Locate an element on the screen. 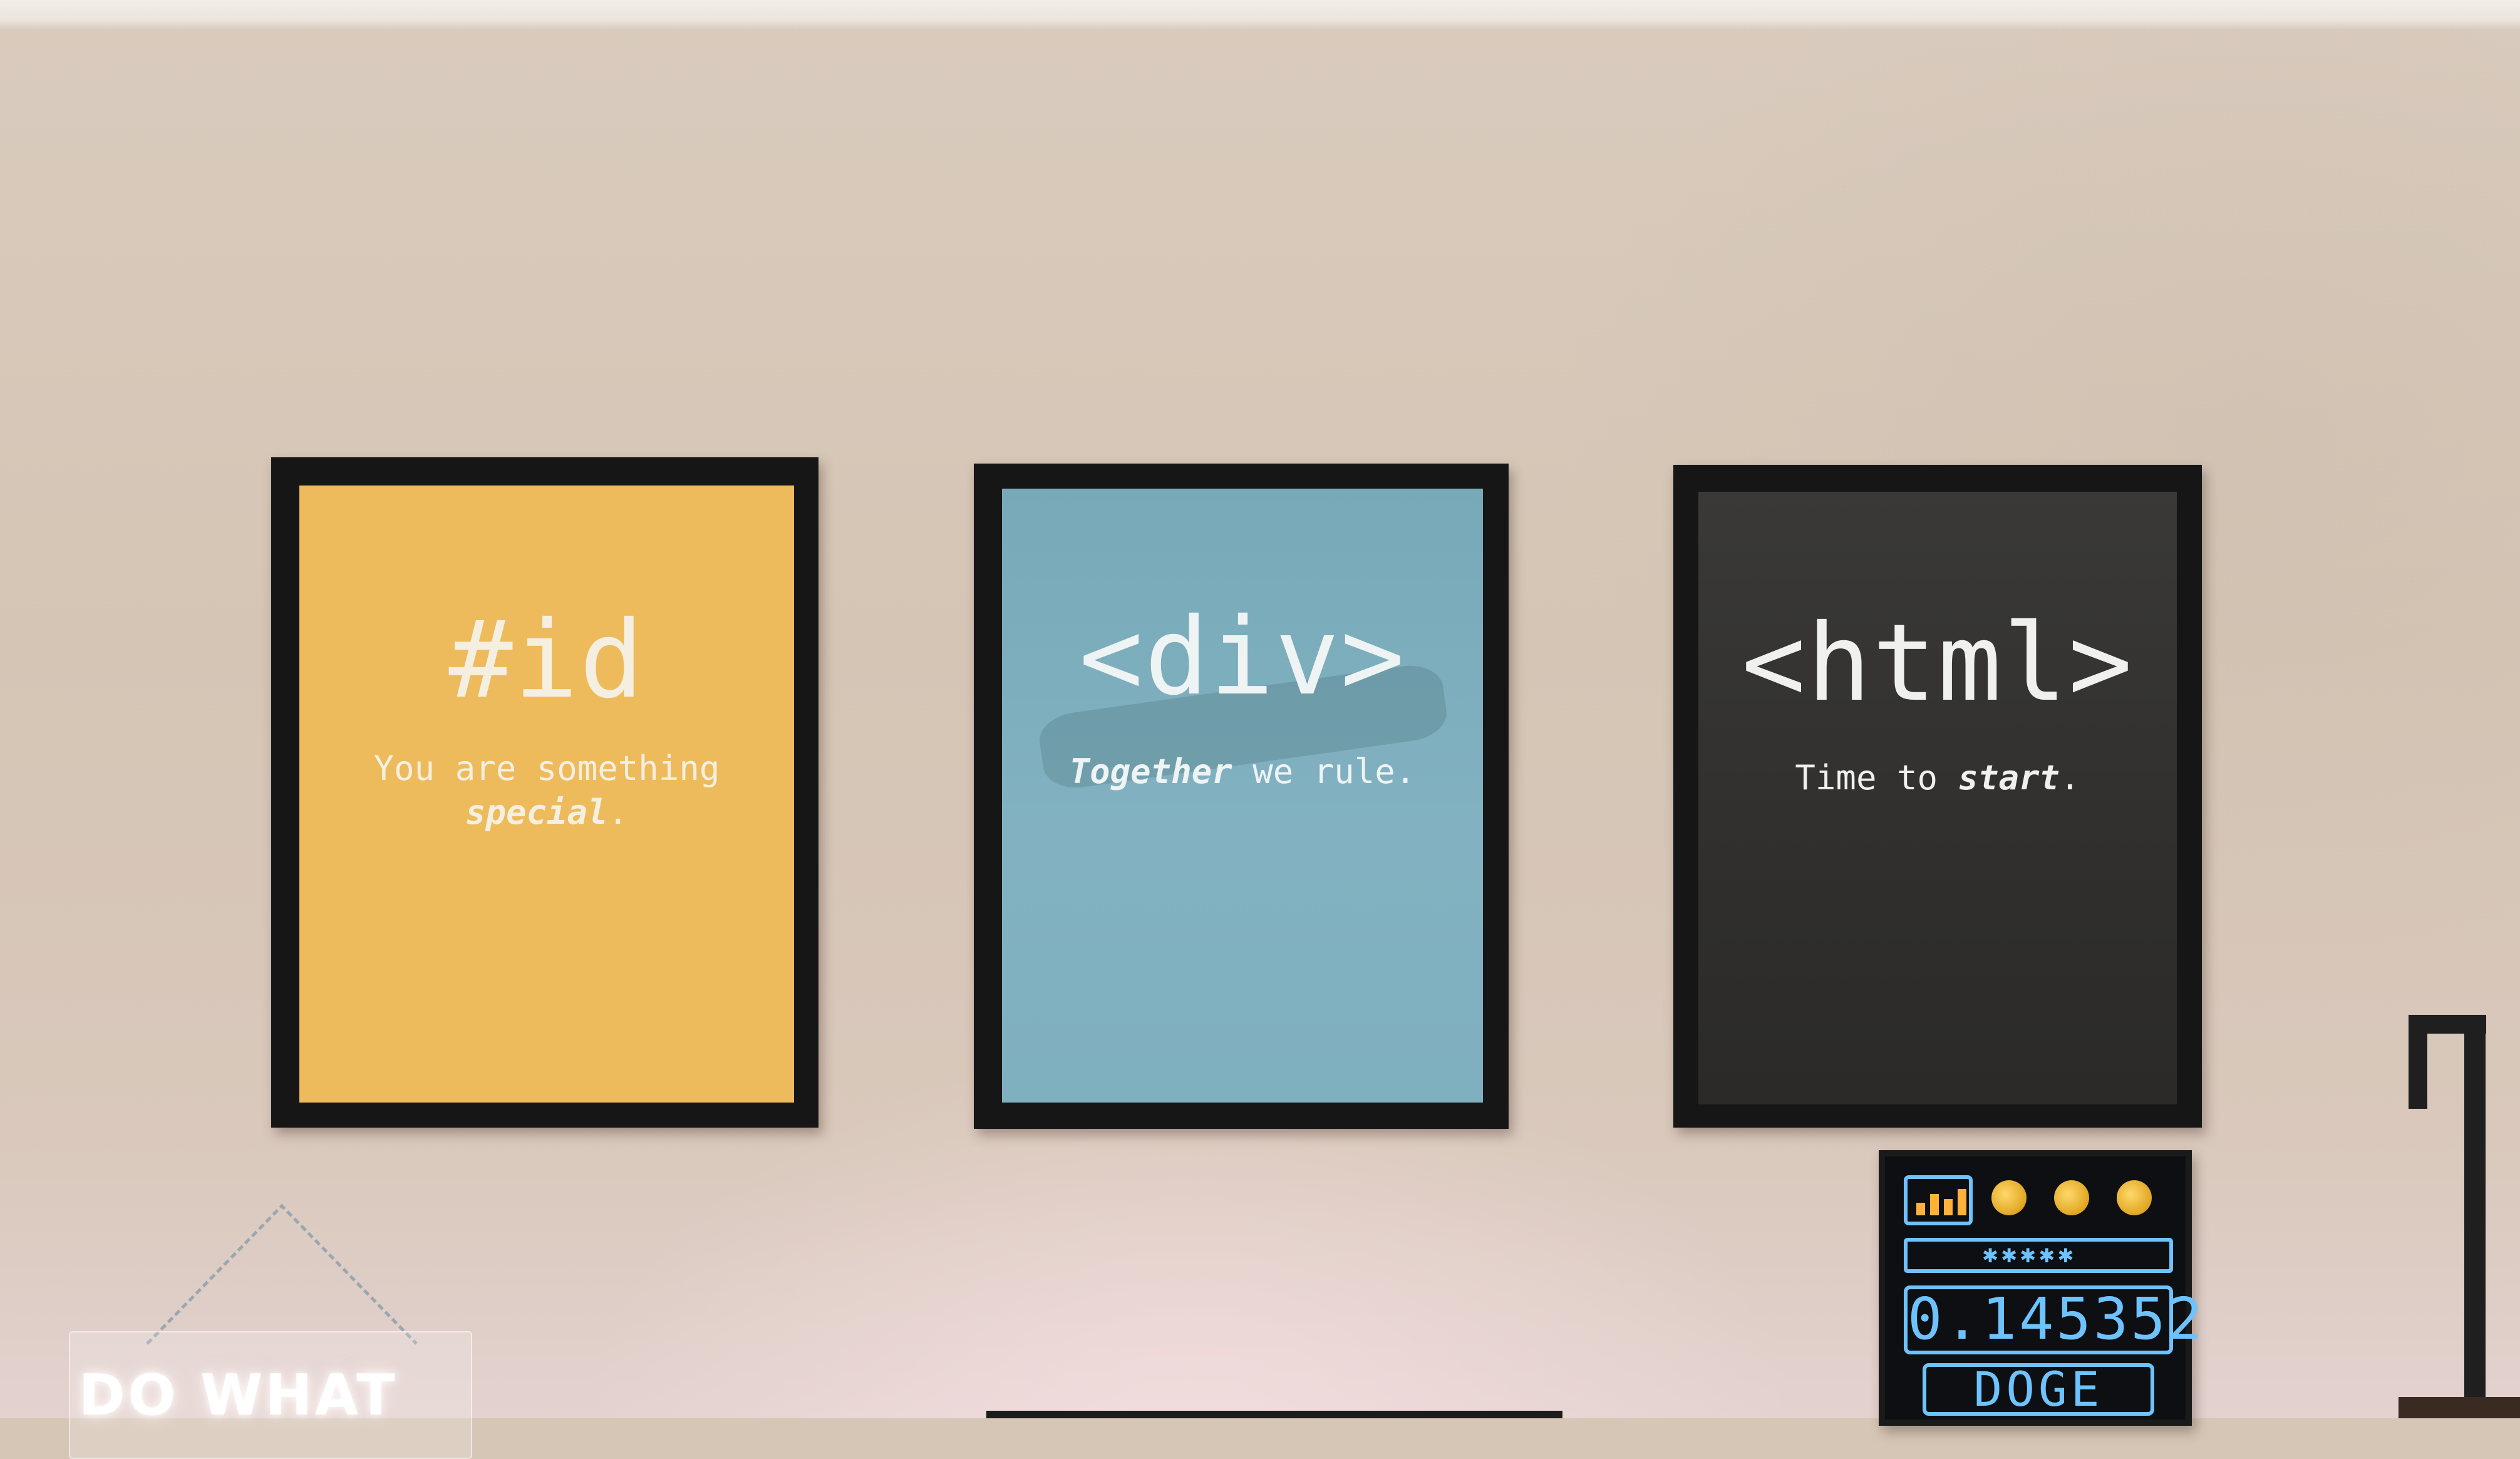 The height and width of the screenshot is (1459, 2520). poster-id-period: . is located at coordinates (618, 812).